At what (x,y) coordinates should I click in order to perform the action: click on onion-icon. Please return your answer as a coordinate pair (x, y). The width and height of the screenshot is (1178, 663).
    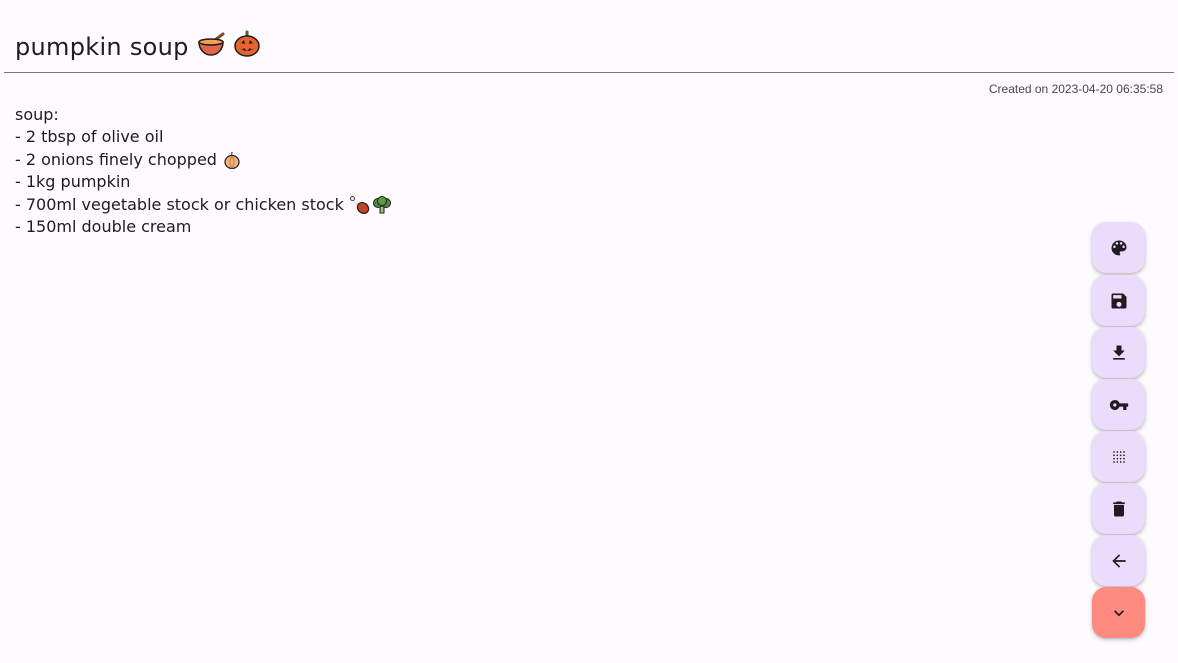
    Looking at the image, I should click on (232, 160).